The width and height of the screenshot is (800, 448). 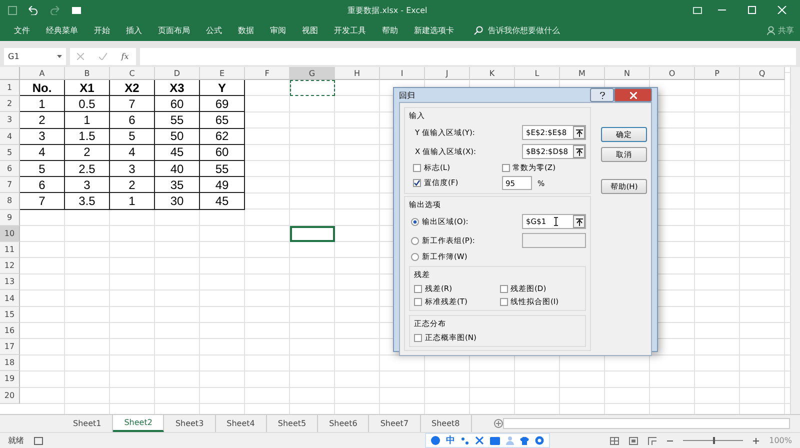 I want to click on ribbon-tab: 页面布局, so click(x=174, y=30).